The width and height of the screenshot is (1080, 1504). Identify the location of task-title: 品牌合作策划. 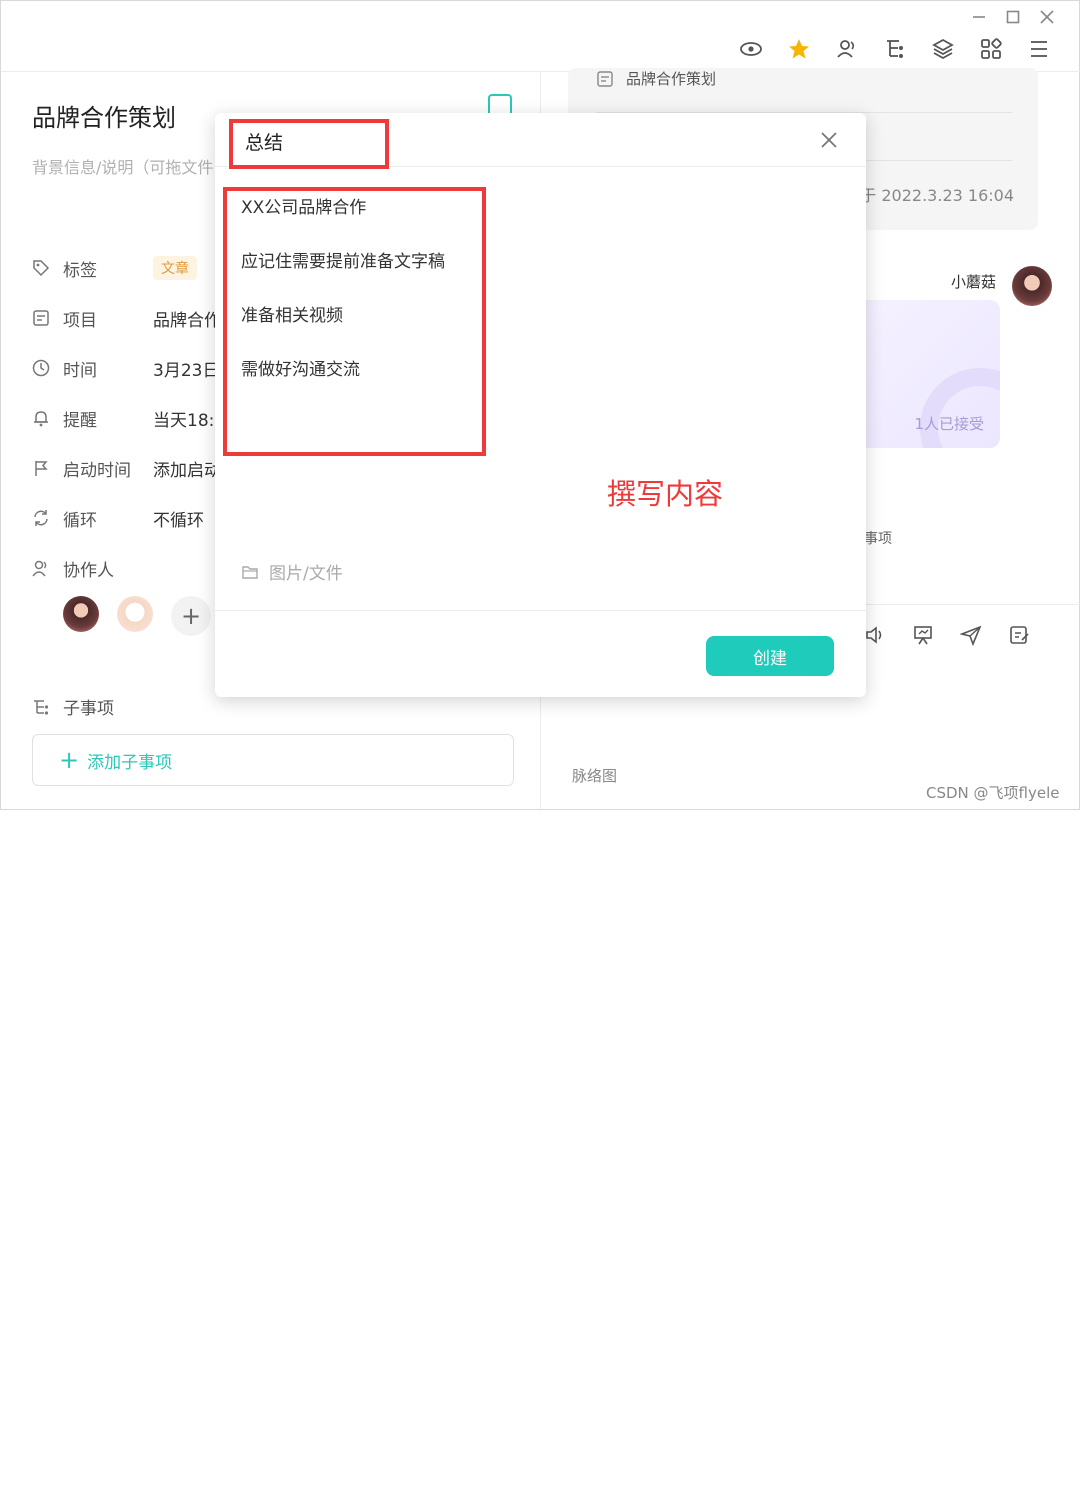
(104, 115).